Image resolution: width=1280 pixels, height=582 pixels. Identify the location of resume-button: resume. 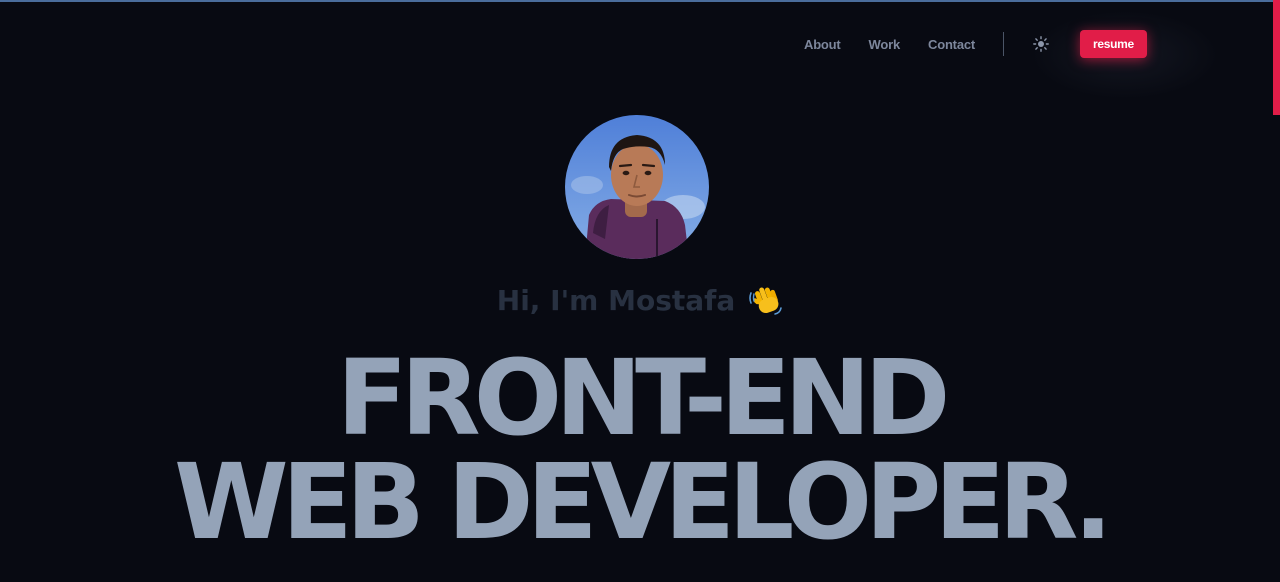
(1113, 44).